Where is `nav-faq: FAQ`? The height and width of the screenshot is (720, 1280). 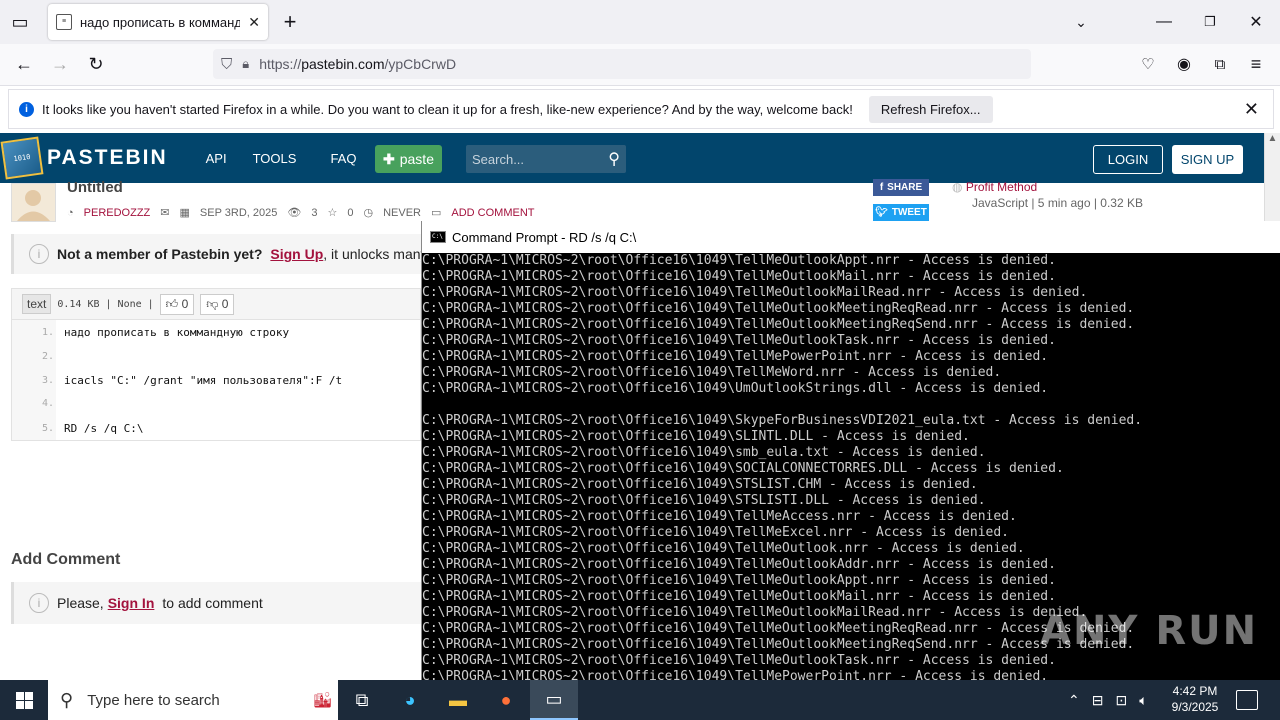 nav-faq: FAQ is located at coordinates (343, 158).